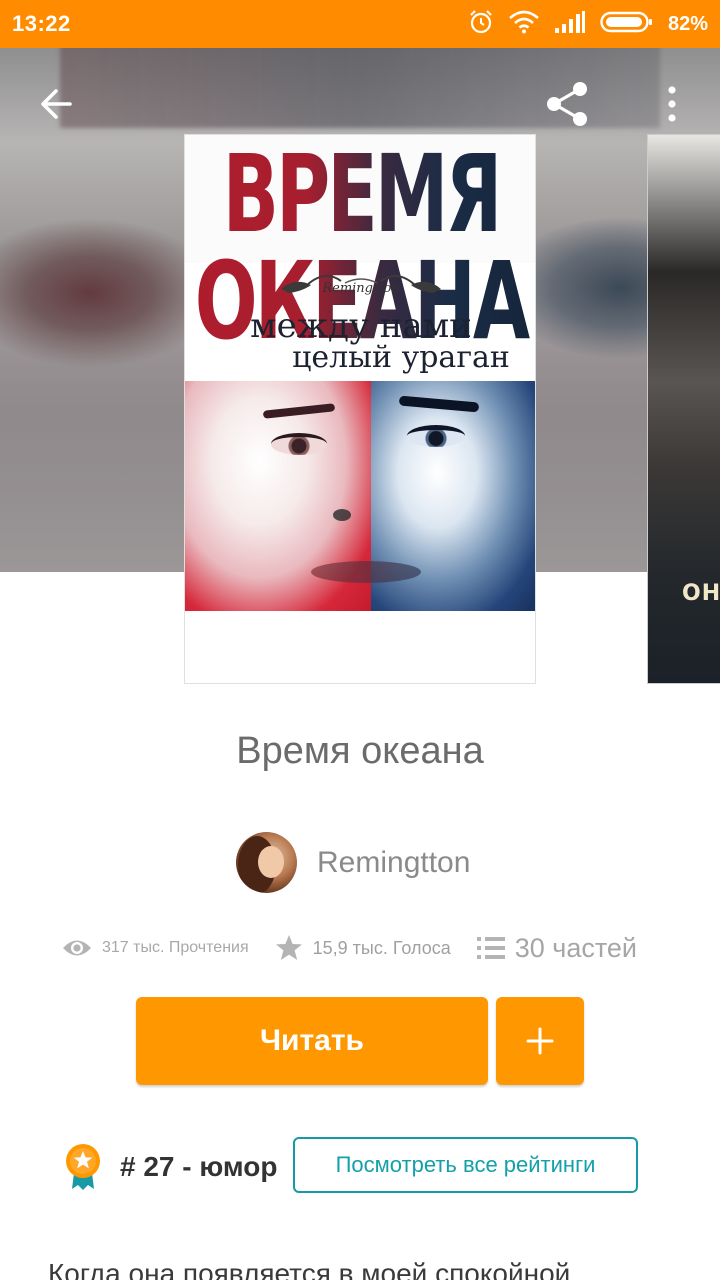 The image size is (720, 1280). Describe the element at coordinates (524, 24) in the screenshot. I see `wifi-icon` at that location.